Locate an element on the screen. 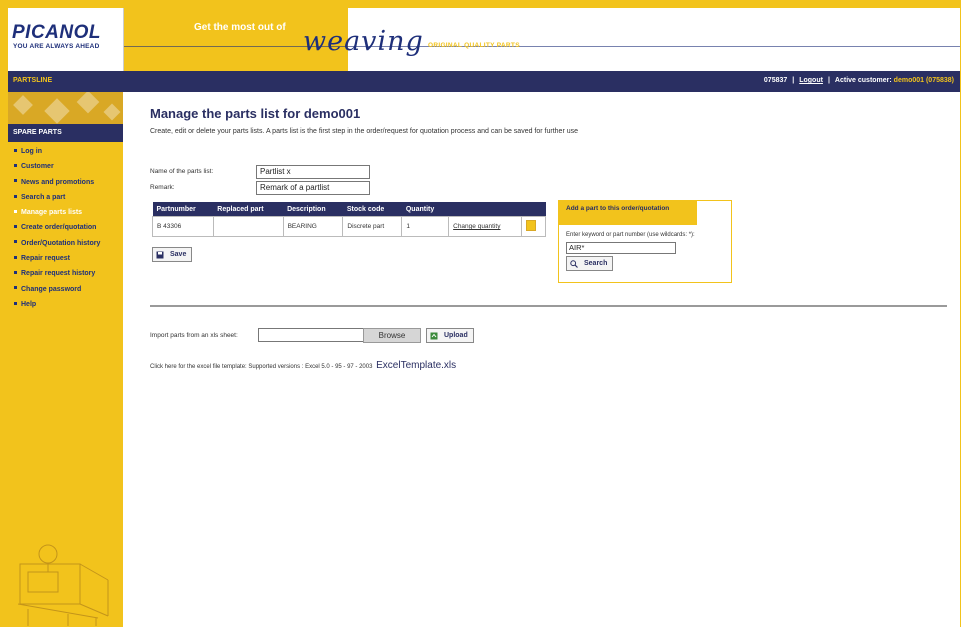 This screenshot has width=961, height=627. trash-icon is located at coordinates (530, 225).